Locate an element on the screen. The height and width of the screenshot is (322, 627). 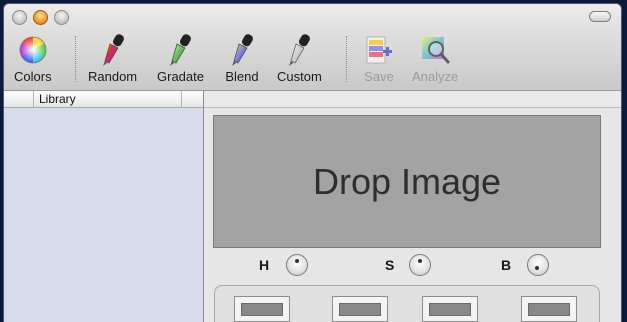
toolbar-analyze-label: Analyze is located at coordinates (435, 76).